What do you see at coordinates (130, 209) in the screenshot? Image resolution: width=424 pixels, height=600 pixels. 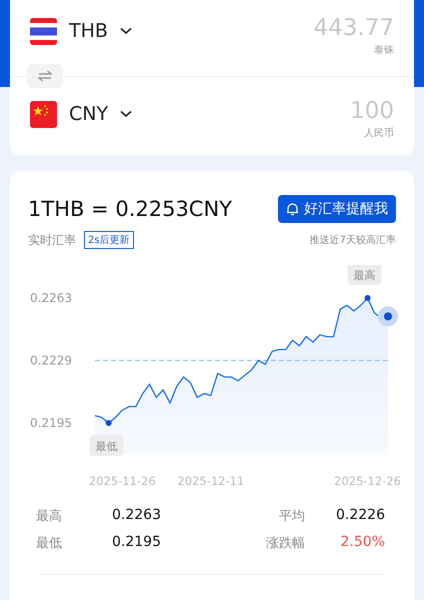 I see `exchange-rate: 1THB = 0.2253CNY` at bounding box center [130, 209].